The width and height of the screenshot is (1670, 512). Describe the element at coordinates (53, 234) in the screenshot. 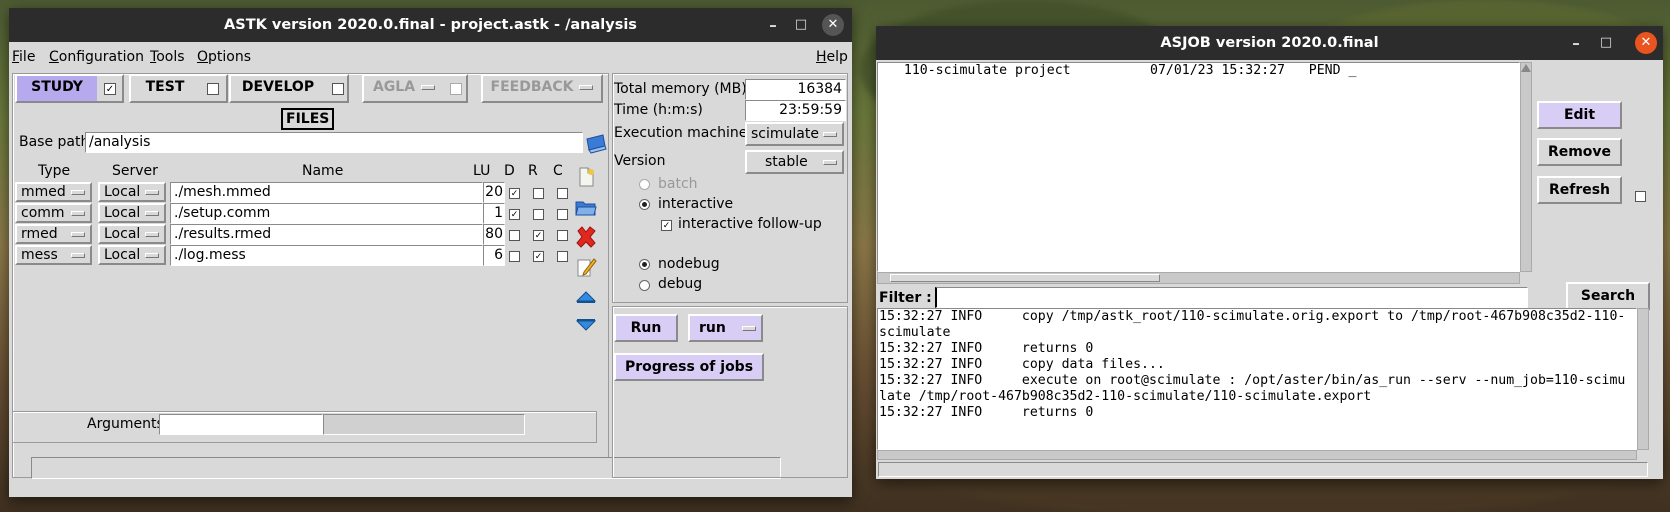

I see `row-type-menu: rmed` at that location.